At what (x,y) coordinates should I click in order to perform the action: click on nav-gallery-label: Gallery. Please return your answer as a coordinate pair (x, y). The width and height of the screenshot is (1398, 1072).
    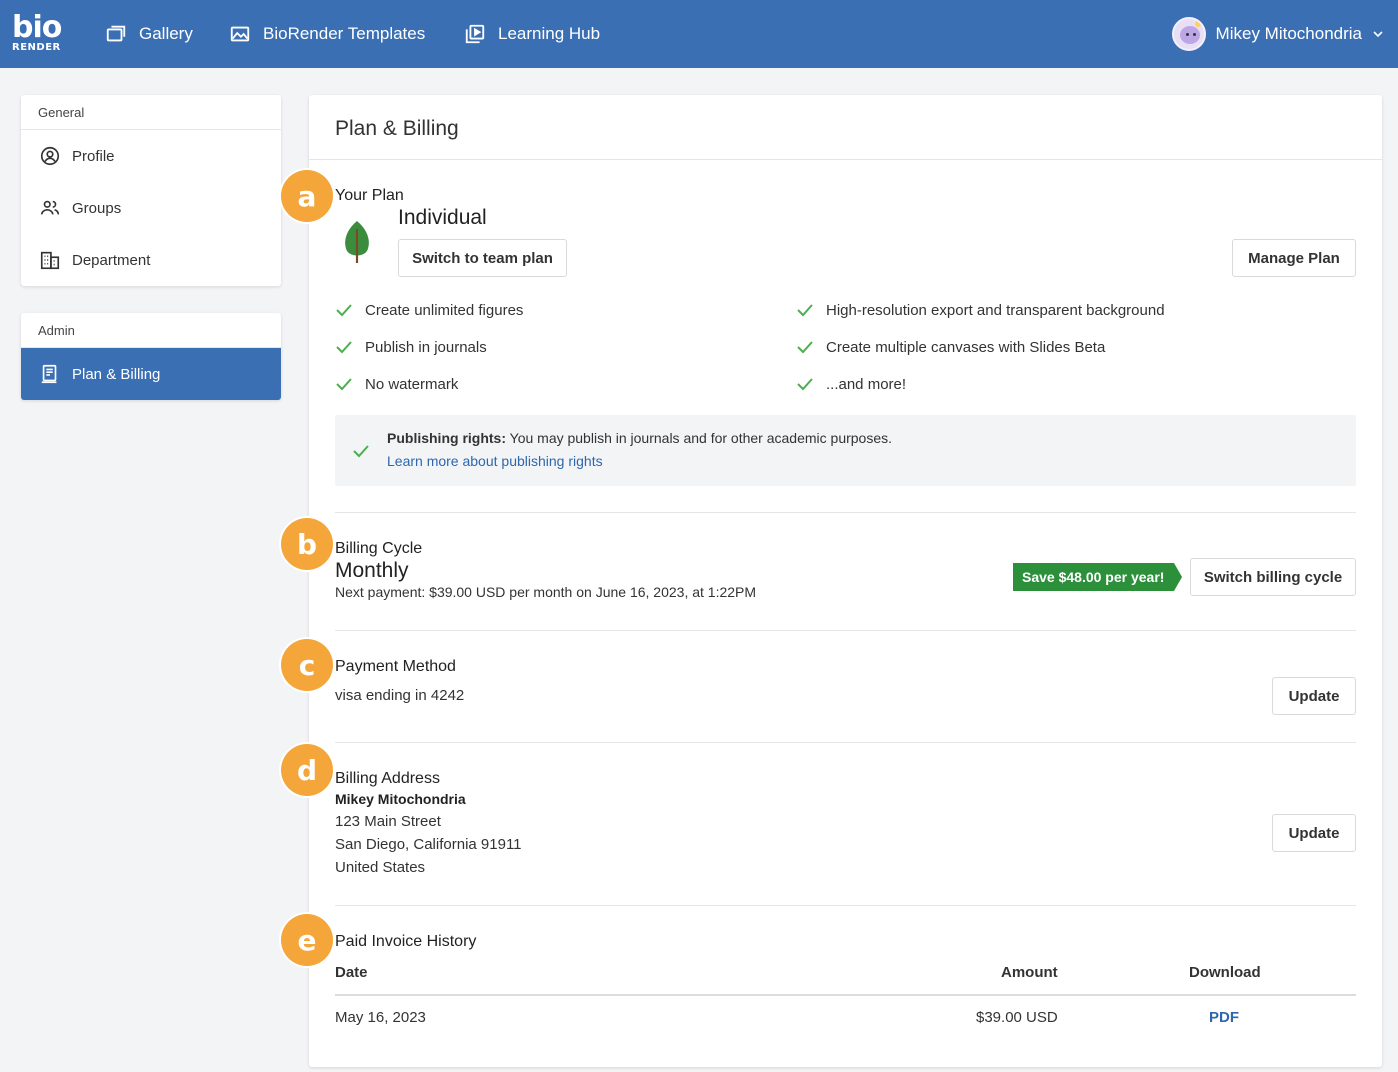
    Looking at the image, I should click on (166, 33).